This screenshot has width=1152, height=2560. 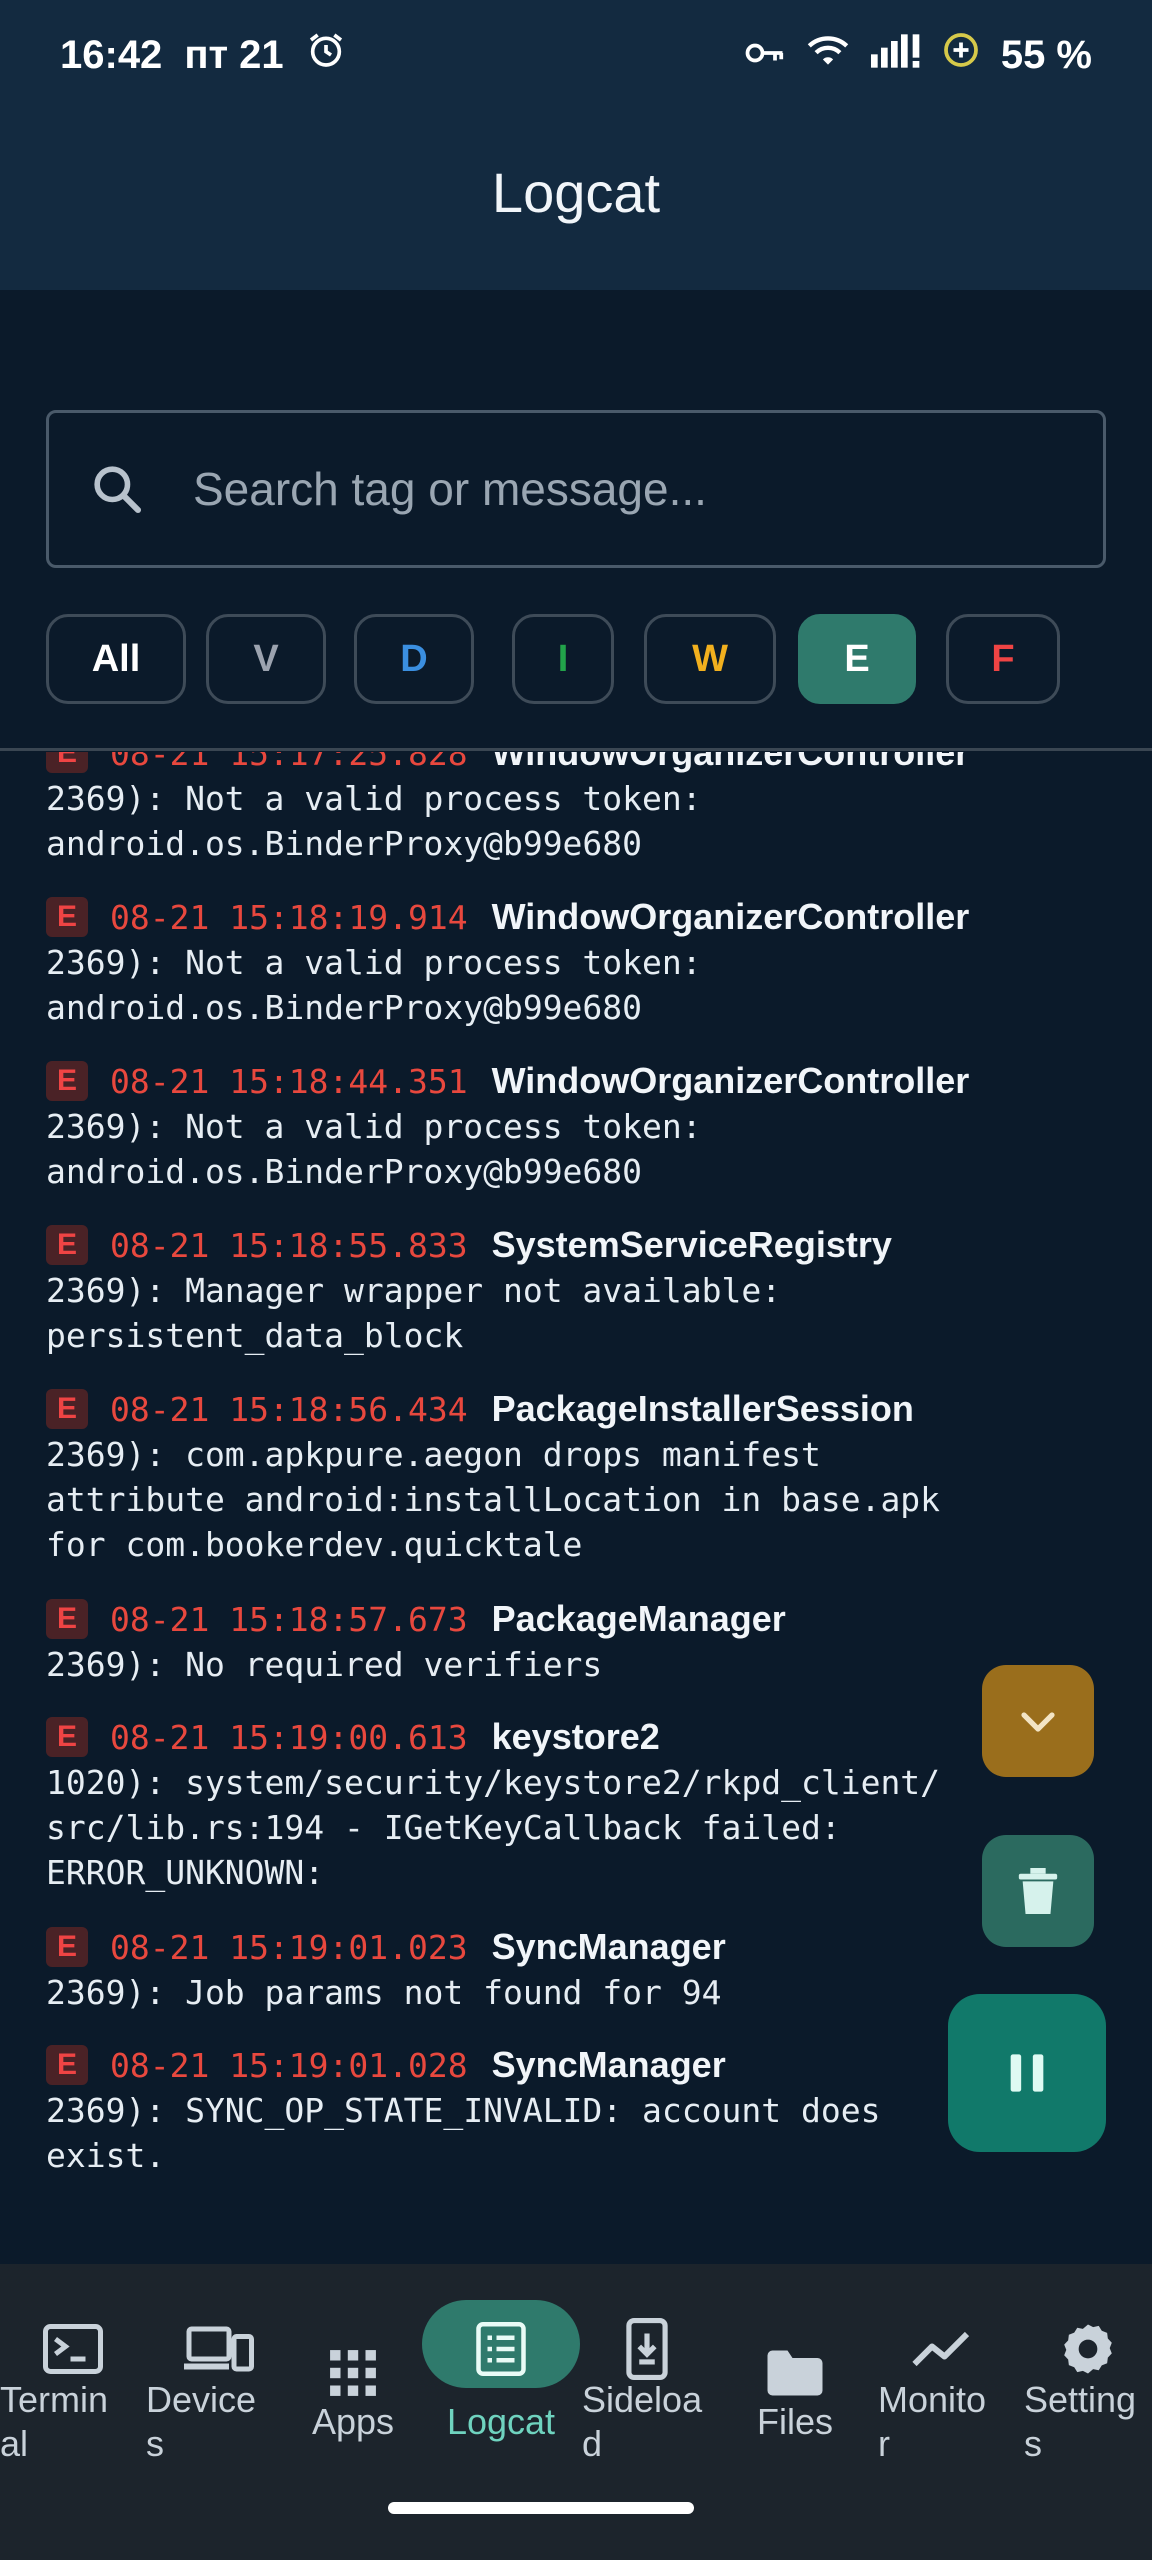 I want to click on nav-item-files: Files, so click(x=795, y=2412).